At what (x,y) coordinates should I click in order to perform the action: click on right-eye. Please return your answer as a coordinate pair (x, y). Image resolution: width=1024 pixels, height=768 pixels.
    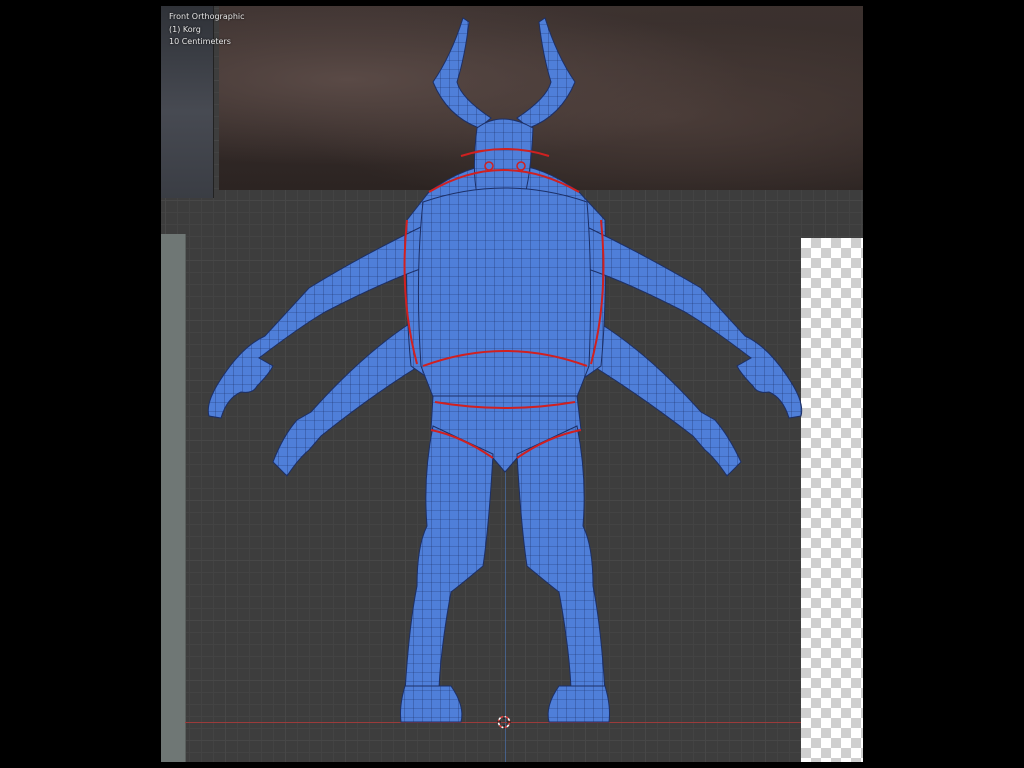
    Looking at the image, I should click on (521, 166).